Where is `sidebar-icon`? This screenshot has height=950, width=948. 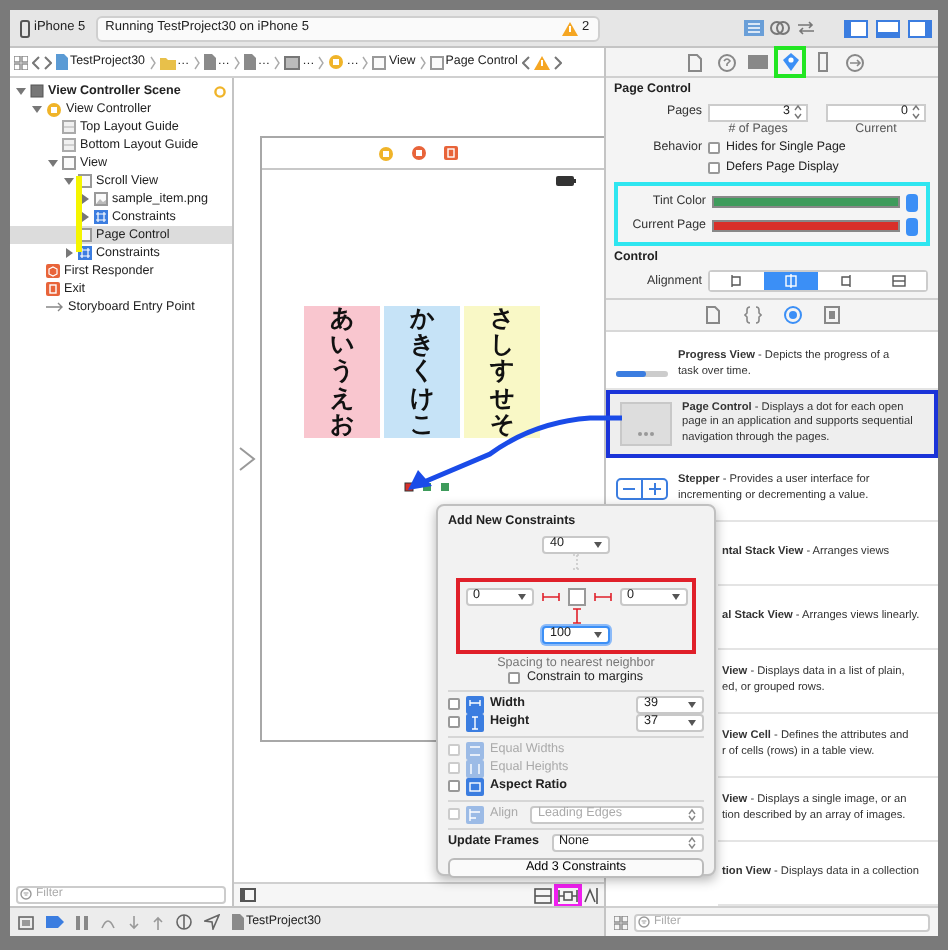
sidebar-icon is located at coordinates (248, 895).